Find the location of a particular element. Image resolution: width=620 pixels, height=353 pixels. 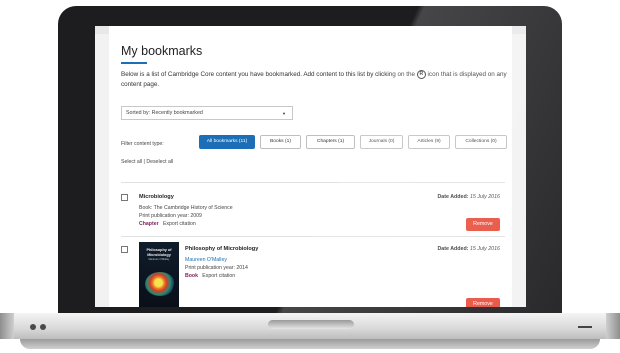

title-underline is located at coordinates (134, 63).